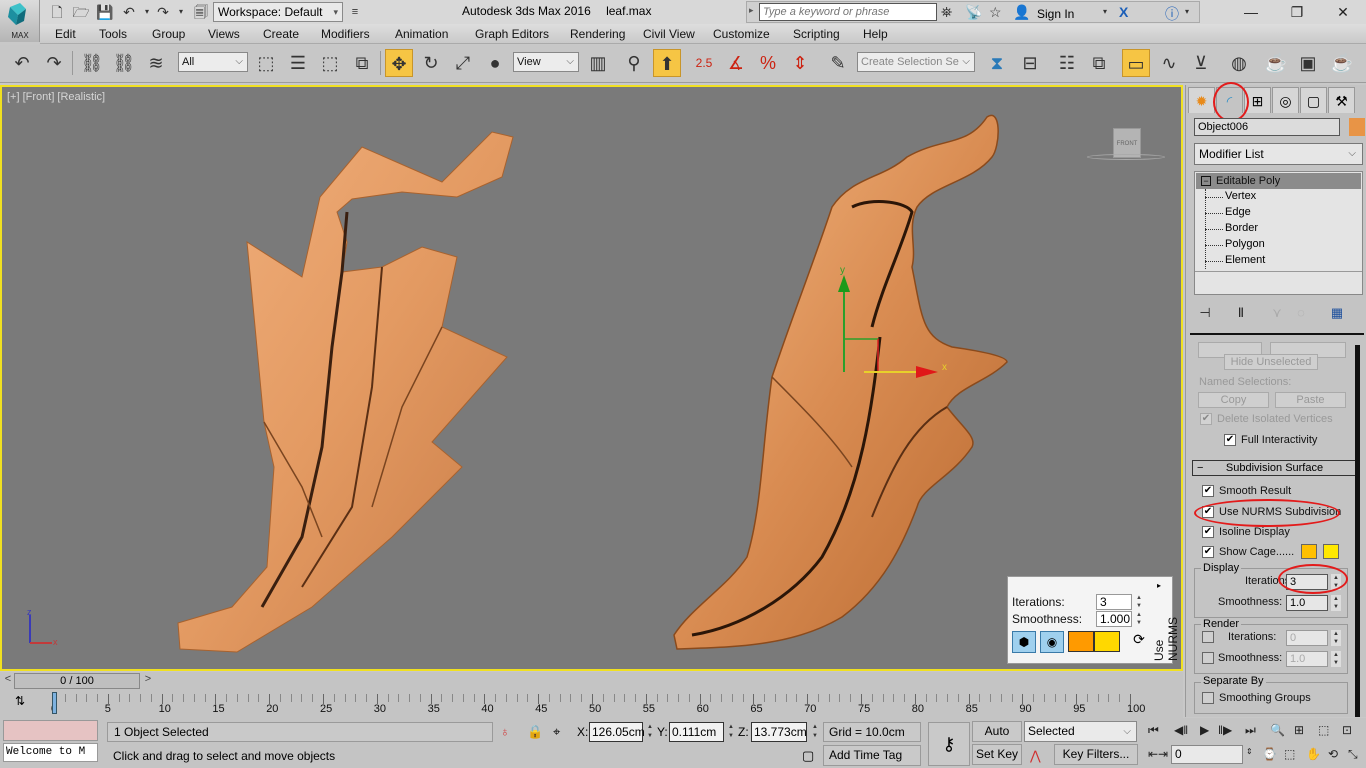 This screenshot has height=768, width=1366. What do you see at coordinates (838, 63) in the screenshot?
I see `edit-named-selection-icon: ✎` at bounding box center [838, 63].